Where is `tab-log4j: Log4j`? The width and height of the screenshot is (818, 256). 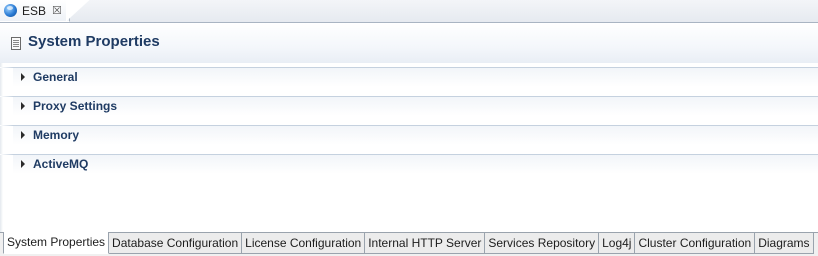 tab-log4j: Log4j is located at coordinates (617, 243).